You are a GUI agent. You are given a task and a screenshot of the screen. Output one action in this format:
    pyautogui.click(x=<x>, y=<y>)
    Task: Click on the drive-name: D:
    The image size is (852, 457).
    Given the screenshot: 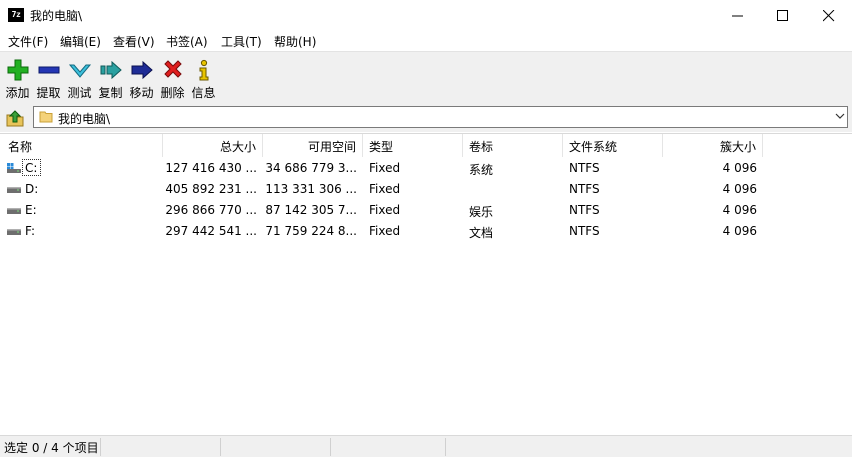 What is the action you would take?
    pyautogui.click(x=32, y=189)
    